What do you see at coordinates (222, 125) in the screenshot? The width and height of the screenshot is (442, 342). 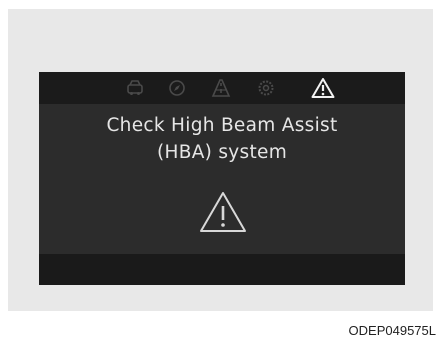 I see `message-line-1: Check High Beam Assist` at bounding box center [222, 125].